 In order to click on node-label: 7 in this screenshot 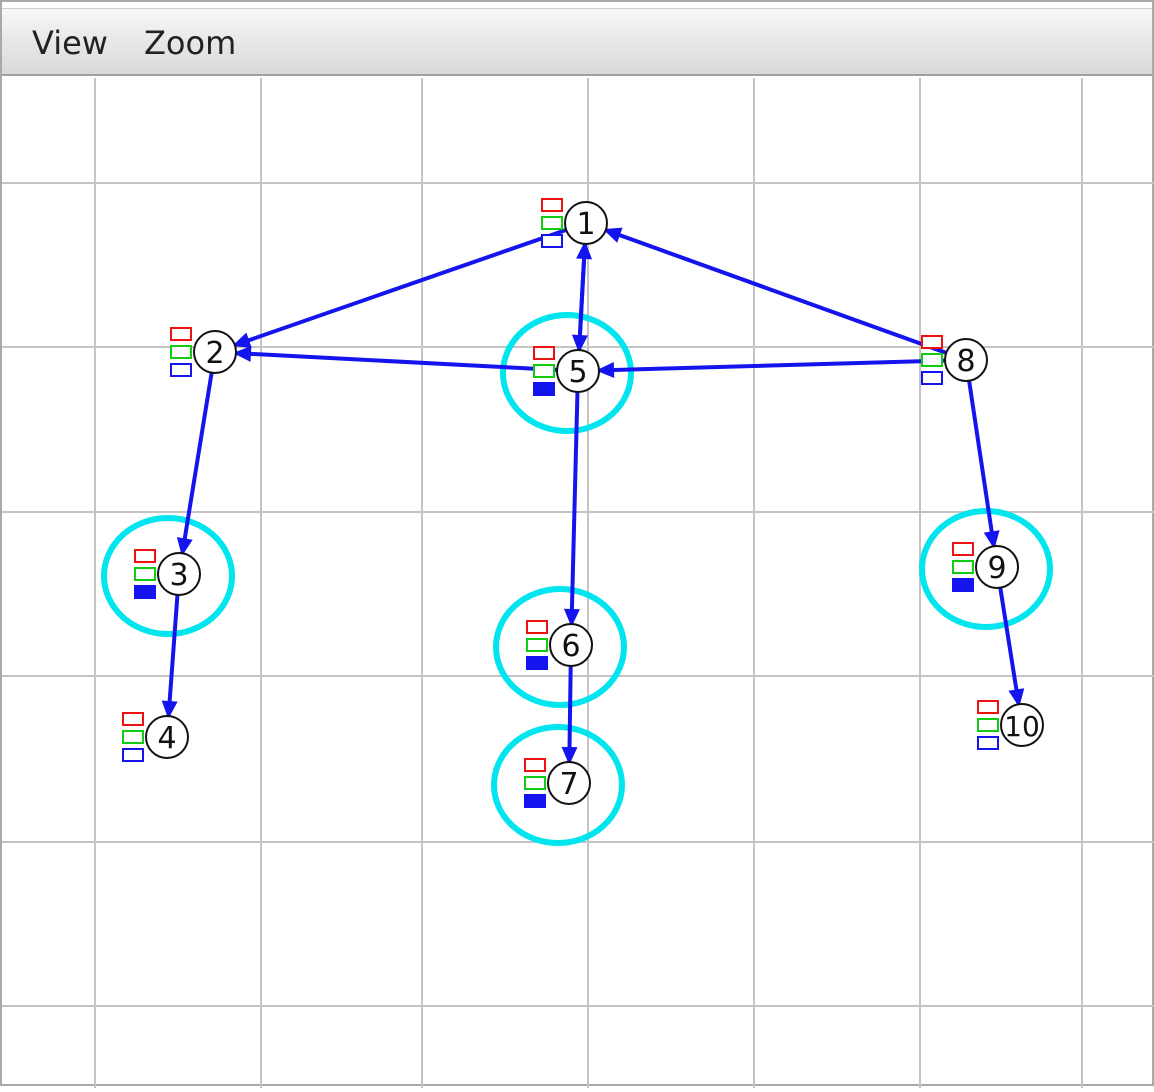, I will do `click(568, 784)`.